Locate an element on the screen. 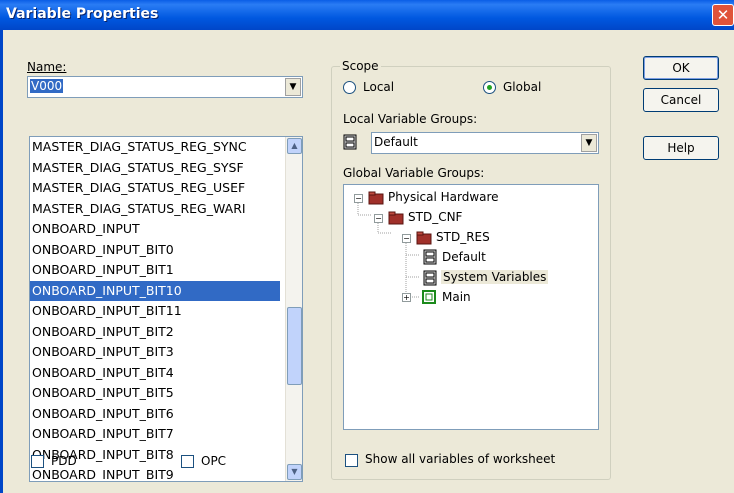 The width and height of the screenshot is (734, 493). list-item: ONBOARD_INPUT_BIT7 is located at coordinates (155, 434).